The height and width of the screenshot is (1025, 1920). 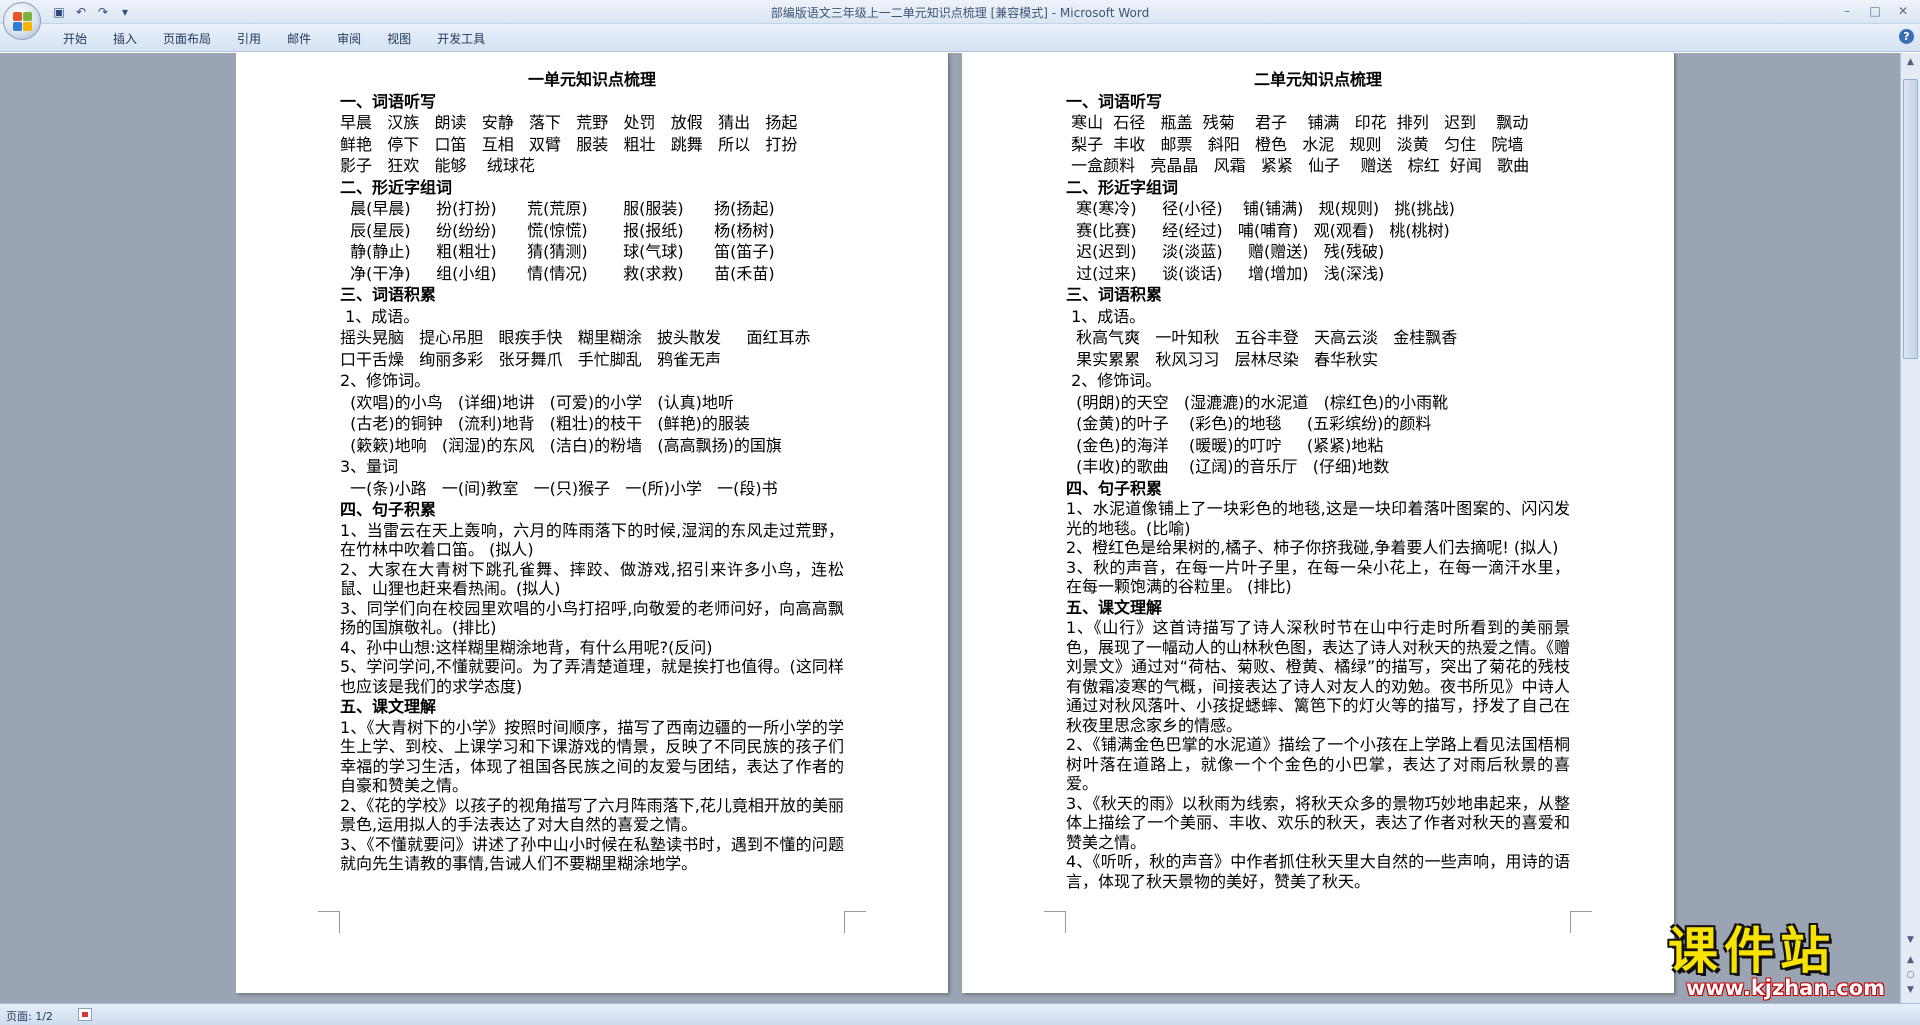 What do you see at coordinates (1752, 951) in the screenshot?
I see `watermark-brand: 课件站` at bounding box center [1752, 951].